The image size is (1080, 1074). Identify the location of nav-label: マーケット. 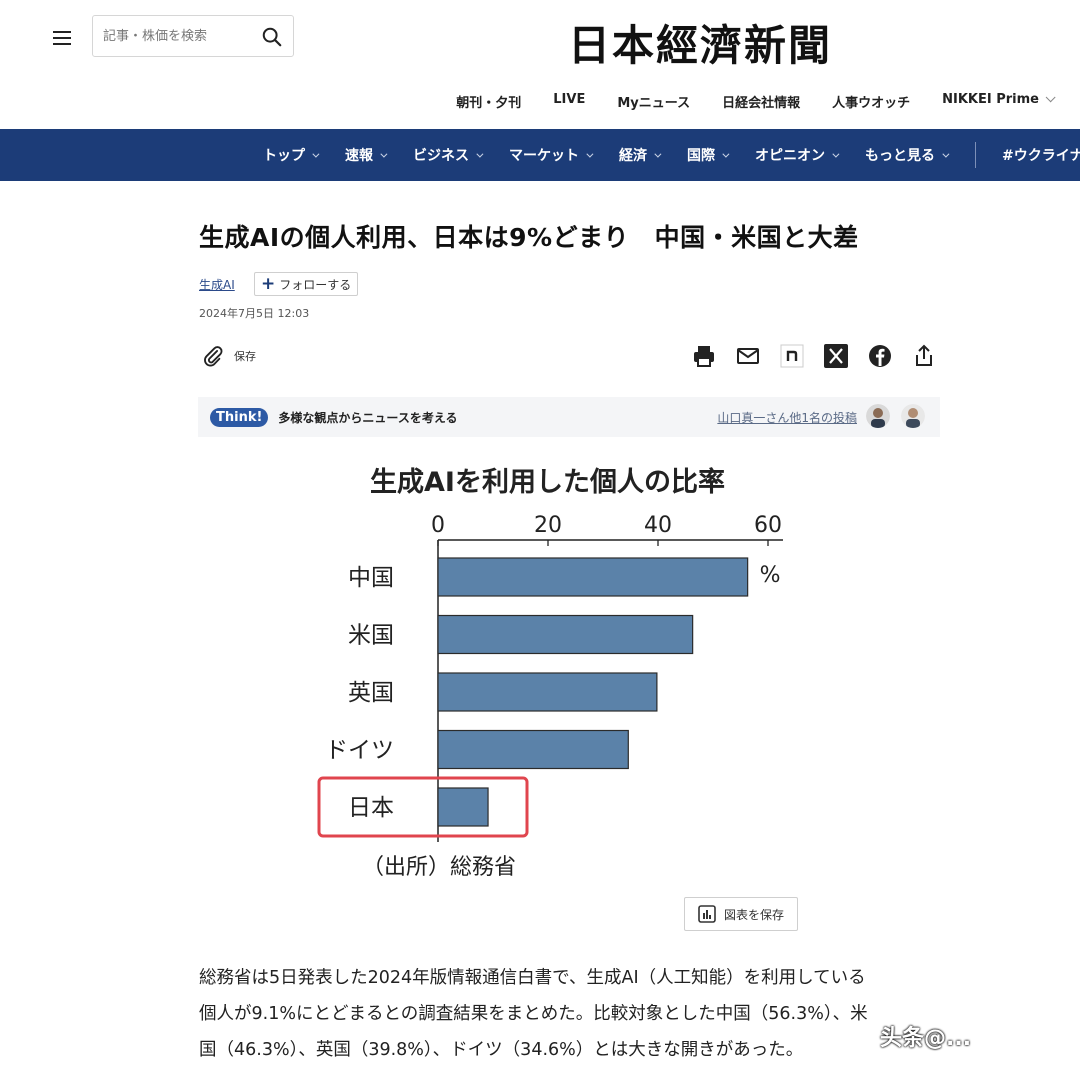
(544, 156).